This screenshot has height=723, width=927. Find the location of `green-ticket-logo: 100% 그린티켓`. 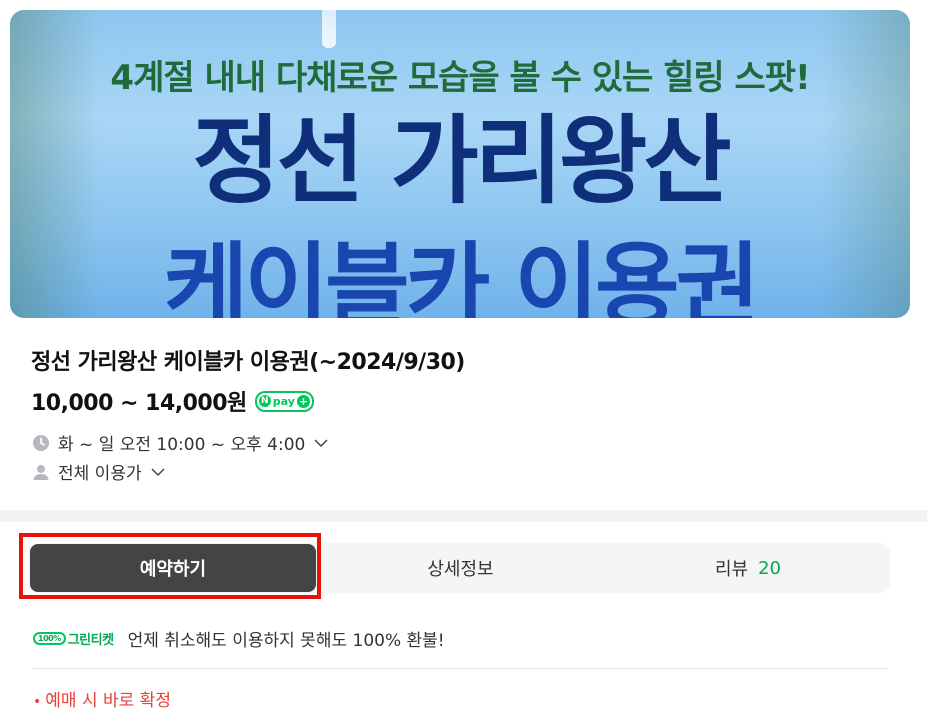

green-ticket-logo: 100% 그린티켓 is located at coordinates (73, 639).